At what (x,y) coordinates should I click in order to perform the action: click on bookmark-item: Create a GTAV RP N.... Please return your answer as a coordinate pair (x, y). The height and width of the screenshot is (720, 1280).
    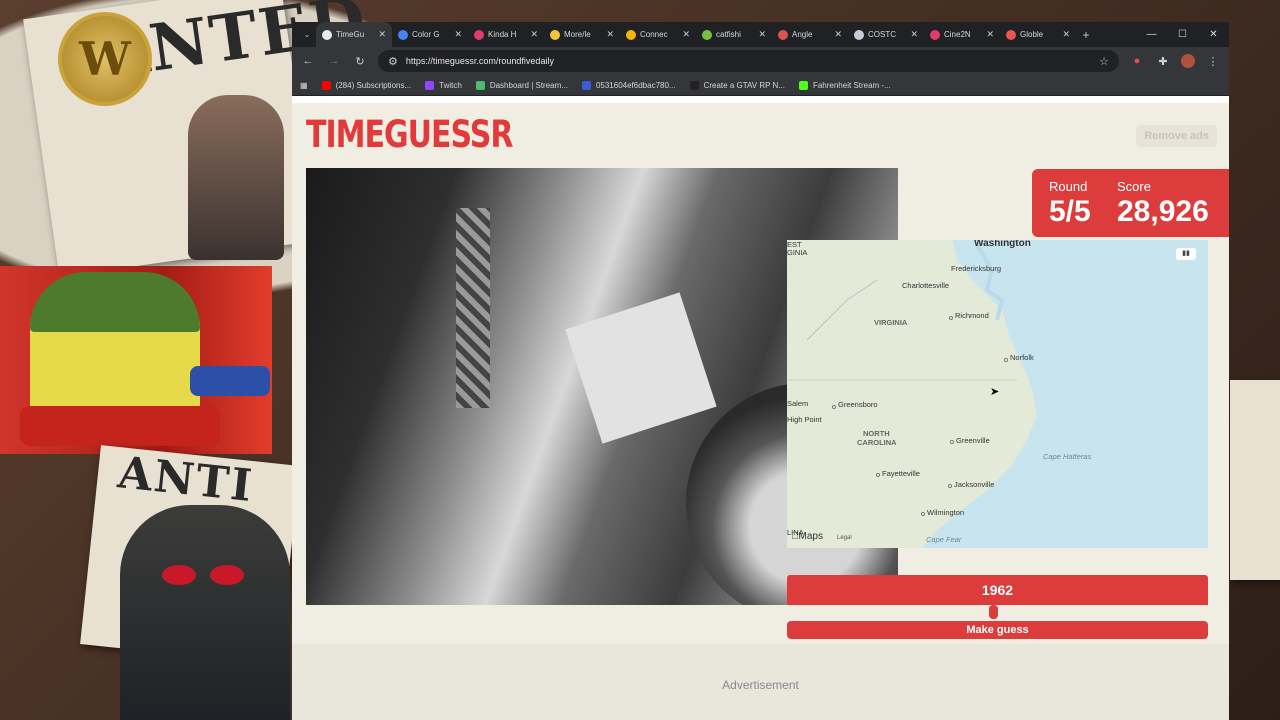
    Looking at the image, I should click on (737, 85).